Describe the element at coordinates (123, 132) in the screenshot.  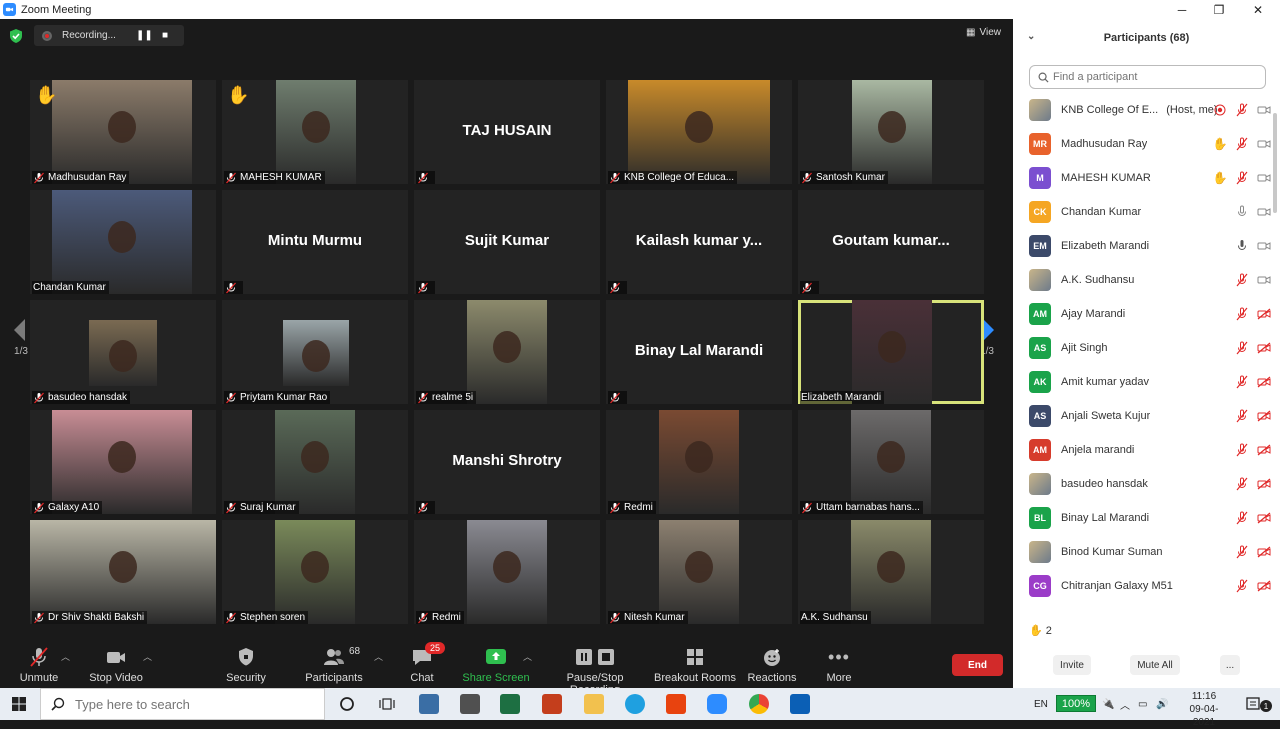
I see `video-tile: ✋ Madhusudan Ray` at that location.